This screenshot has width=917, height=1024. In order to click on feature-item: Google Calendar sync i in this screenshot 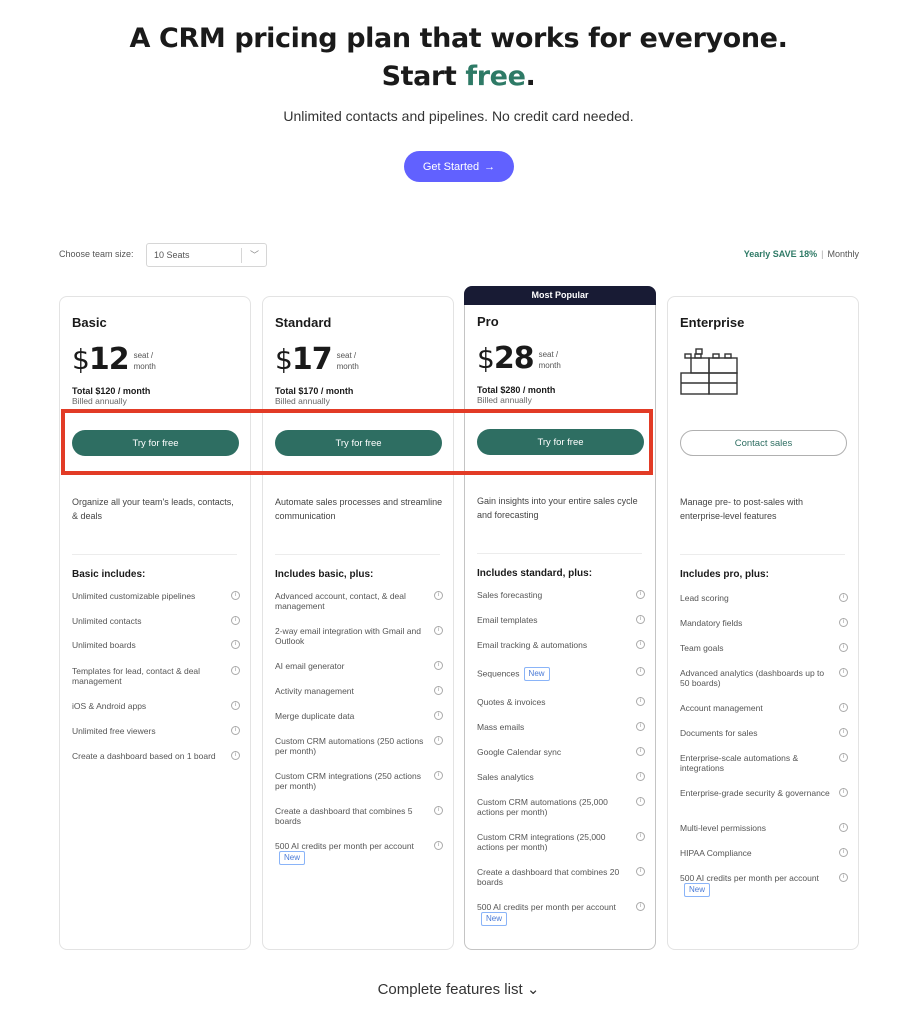, I will do `click(561, 752)`.